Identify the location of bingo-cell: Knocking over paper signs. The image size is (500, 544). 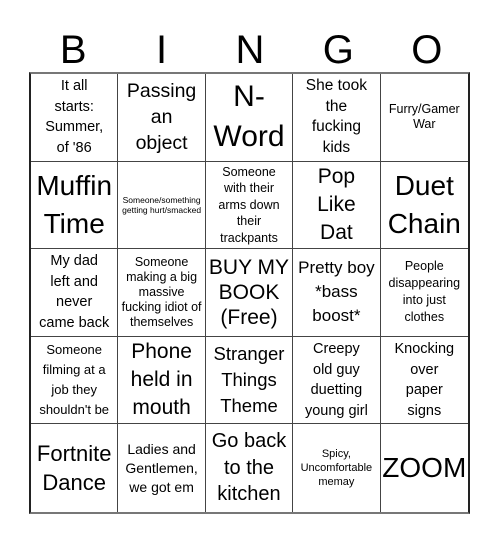
(424, 381).